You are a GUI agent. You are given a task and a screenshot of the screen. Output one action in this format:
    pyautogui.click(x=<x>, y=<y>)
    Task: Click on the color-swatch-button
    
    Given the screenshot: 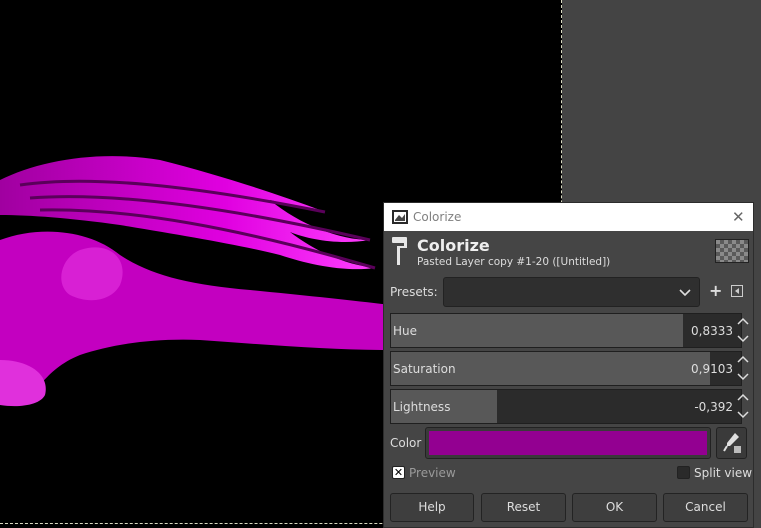 What is the action you would take?
    pyautogui.click(x=568, y=443)
    